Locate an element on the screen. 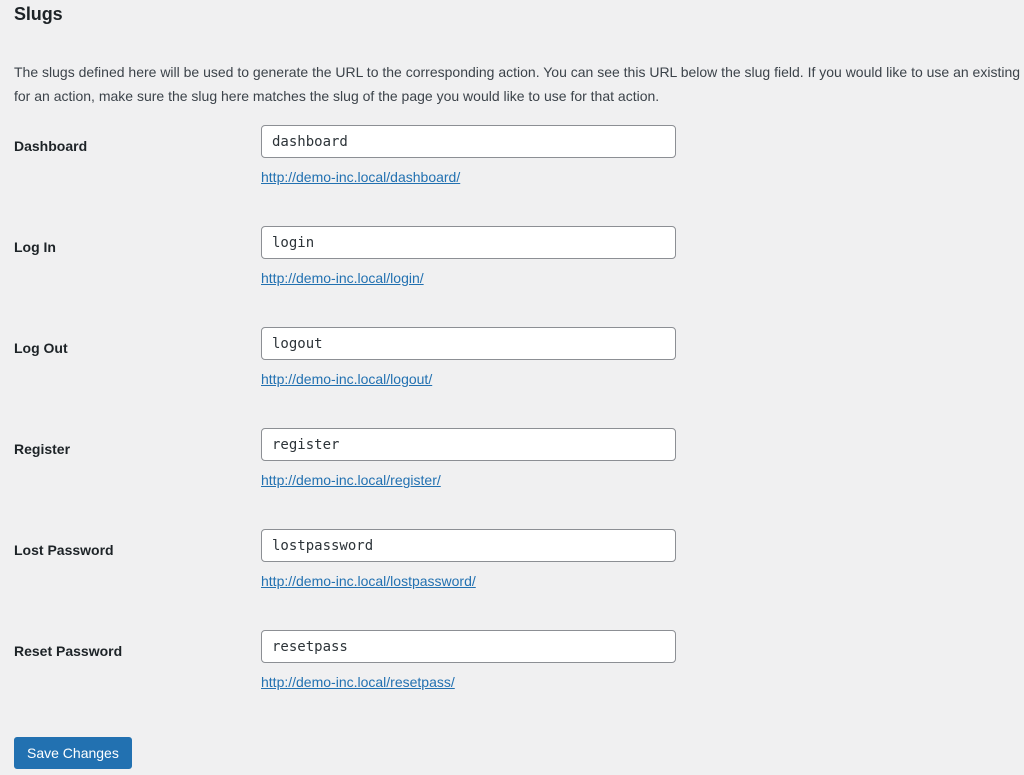 This screenshot has width=1024, height=775. slug-input-lostpassword is located at coordinates (468, 545).